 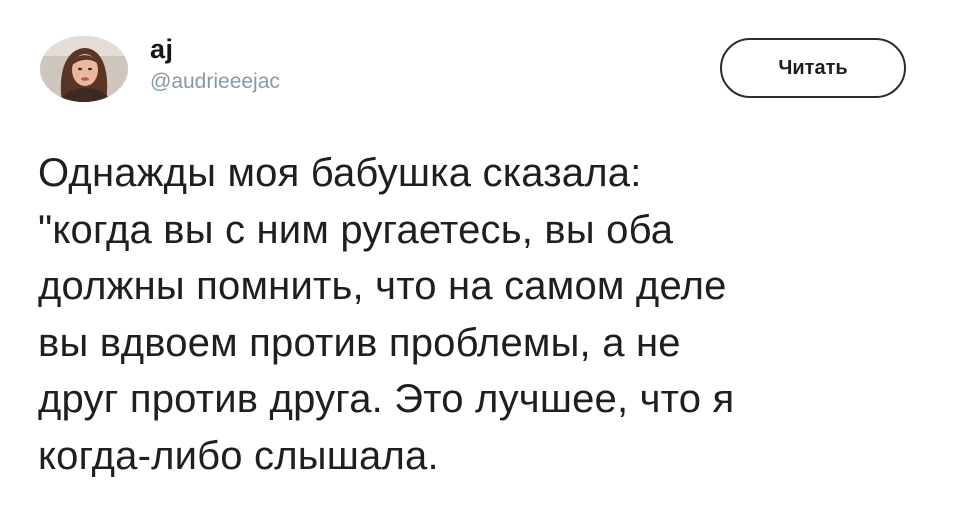 I want to click on follow-button: Читать, so click(x=813, y=68).